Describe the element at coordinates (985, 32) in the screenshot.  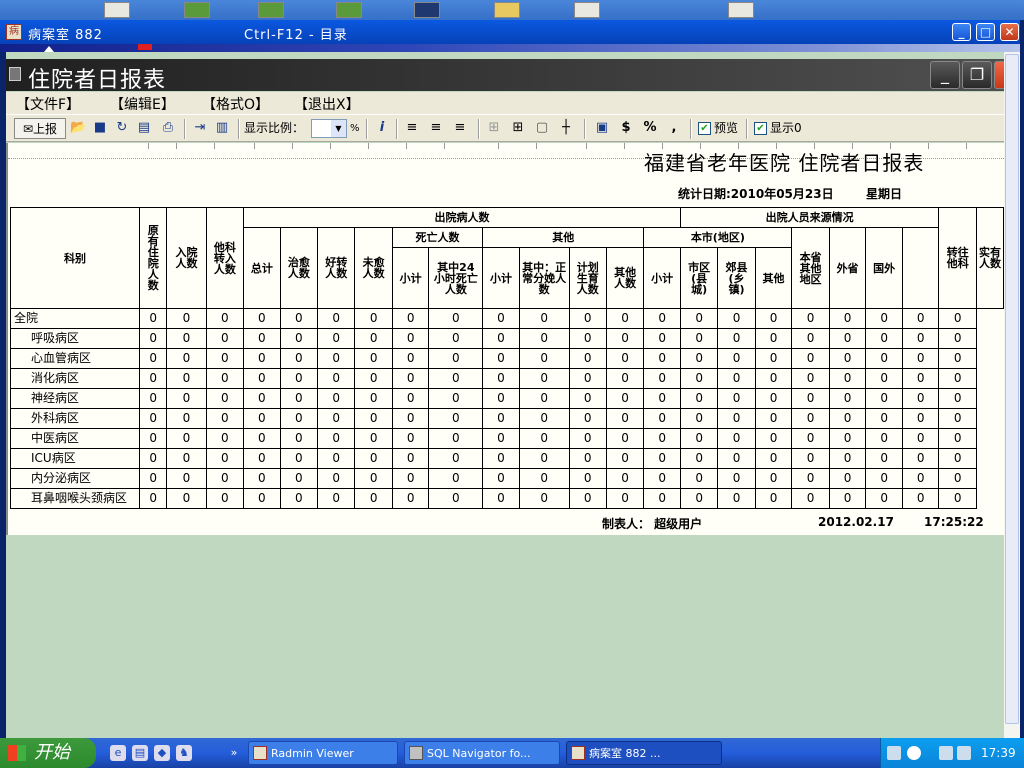
I see `maximize-button: □` at that location.